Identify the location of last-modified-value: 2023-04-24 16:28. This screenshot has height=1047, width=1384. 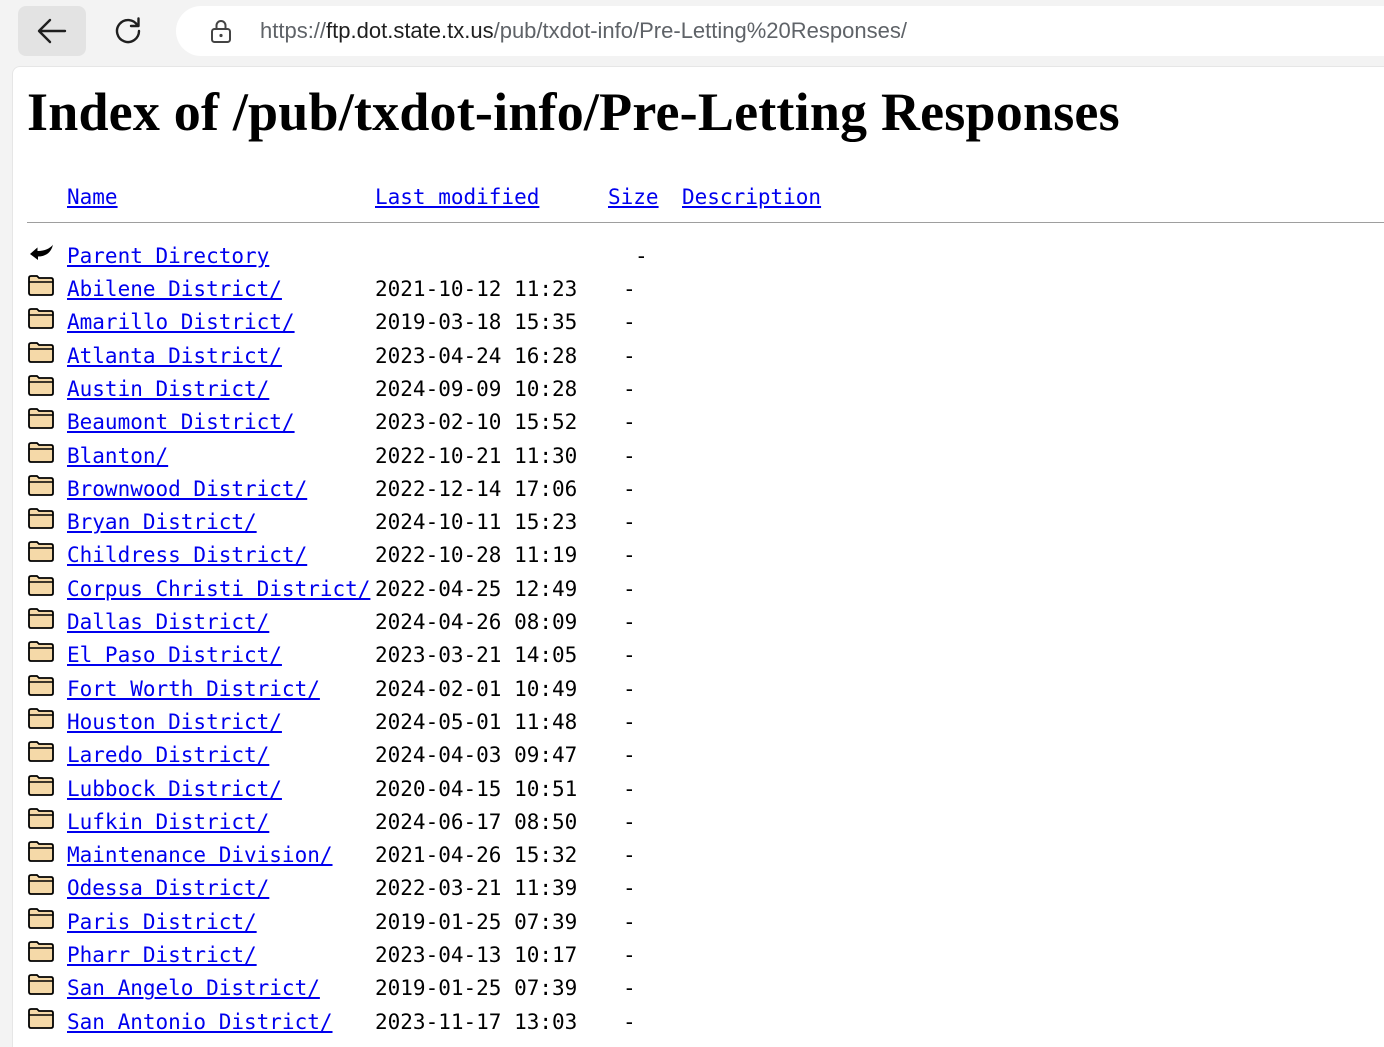
(476, 355).